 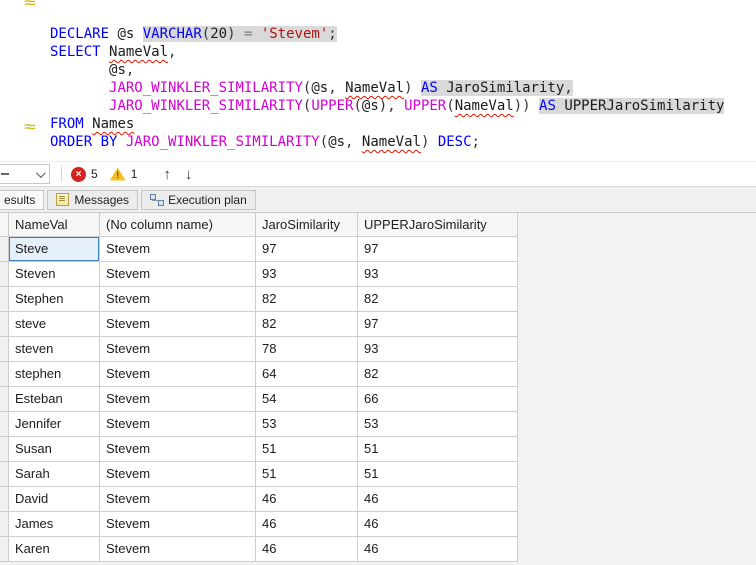 I want to click on table-cell: Karen, so click(x=54, y=549).